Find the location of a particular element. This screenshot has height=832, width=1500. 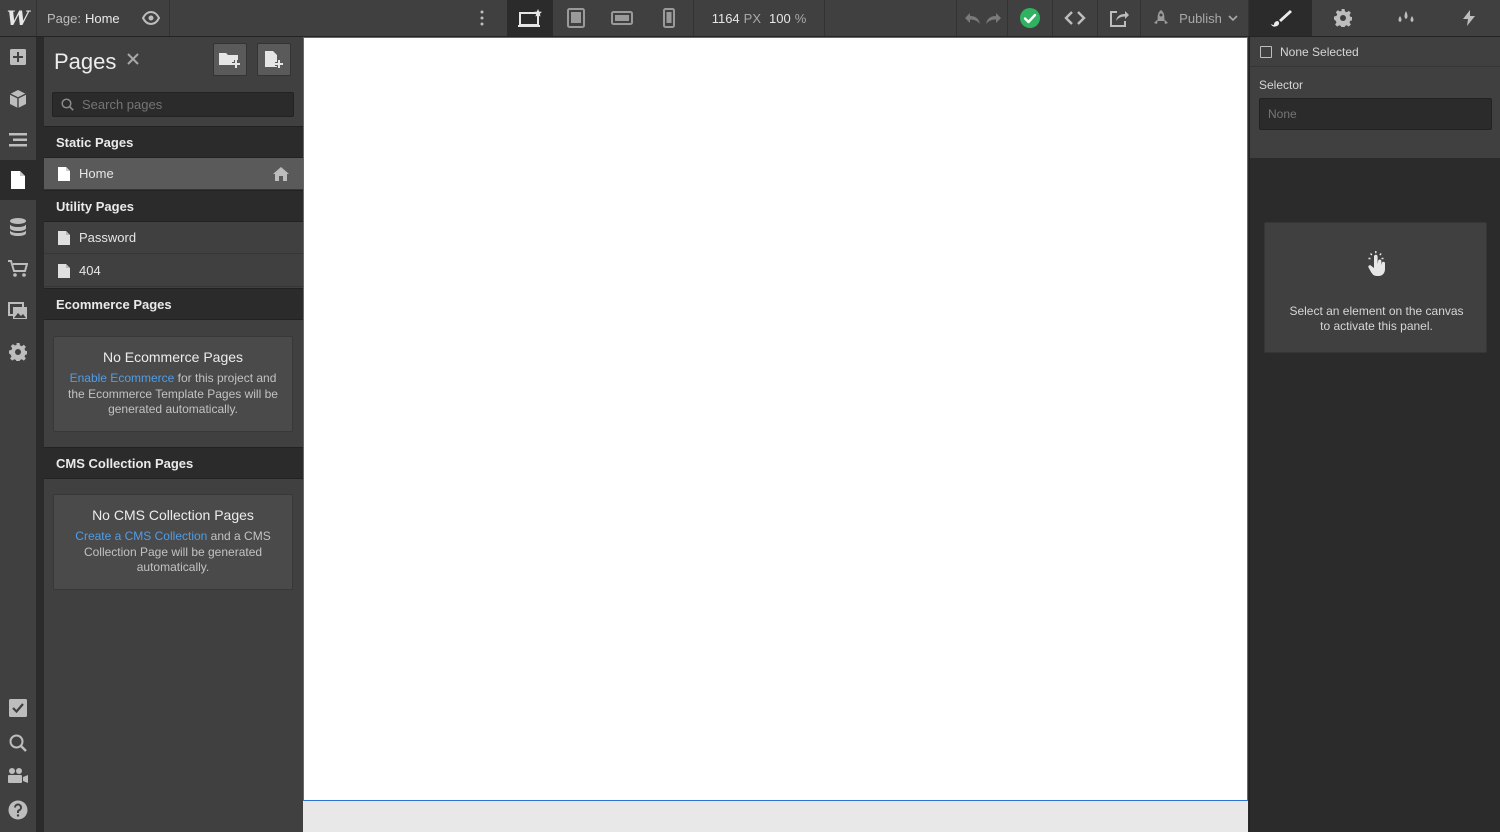

page-file-icon is located at coordinates (64, 173).